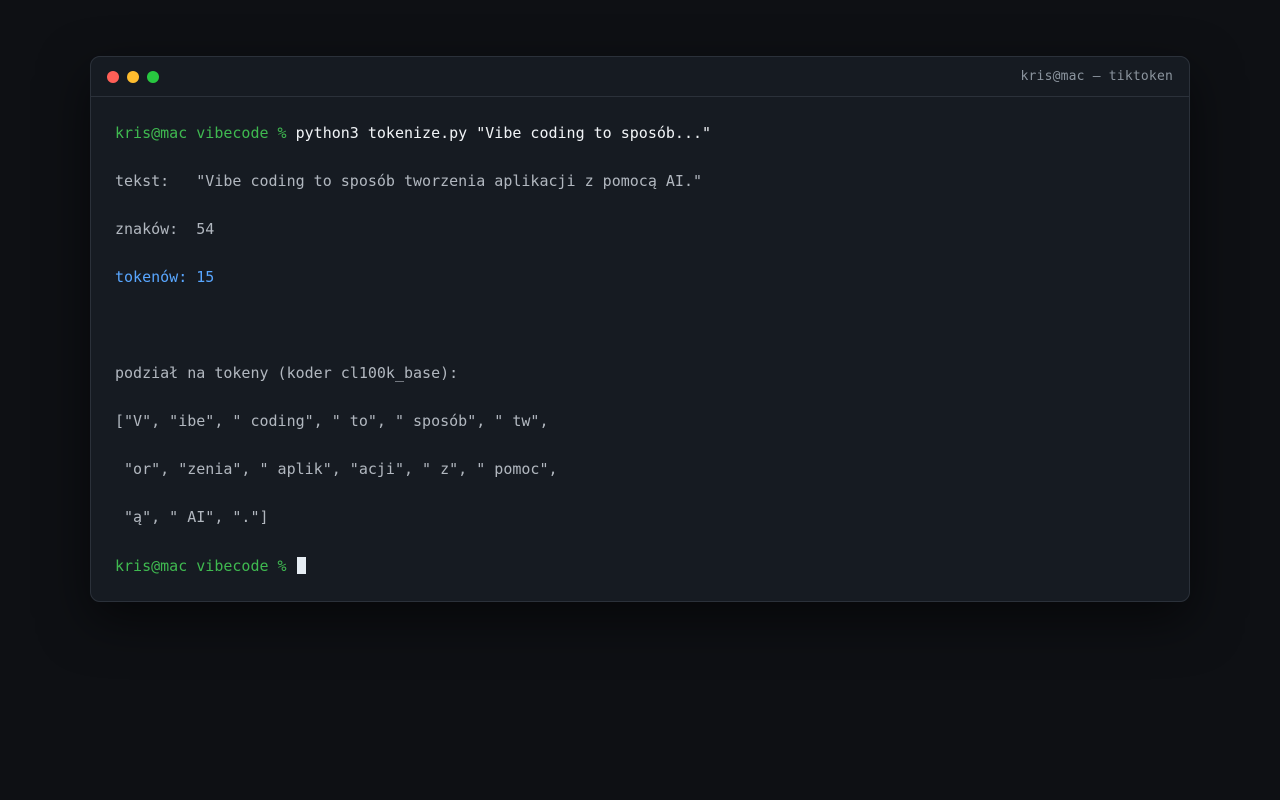 The width and height of the screenshot is (1280, 800). I want to click on znakow-line: znaków: 54, so click(640, 245).